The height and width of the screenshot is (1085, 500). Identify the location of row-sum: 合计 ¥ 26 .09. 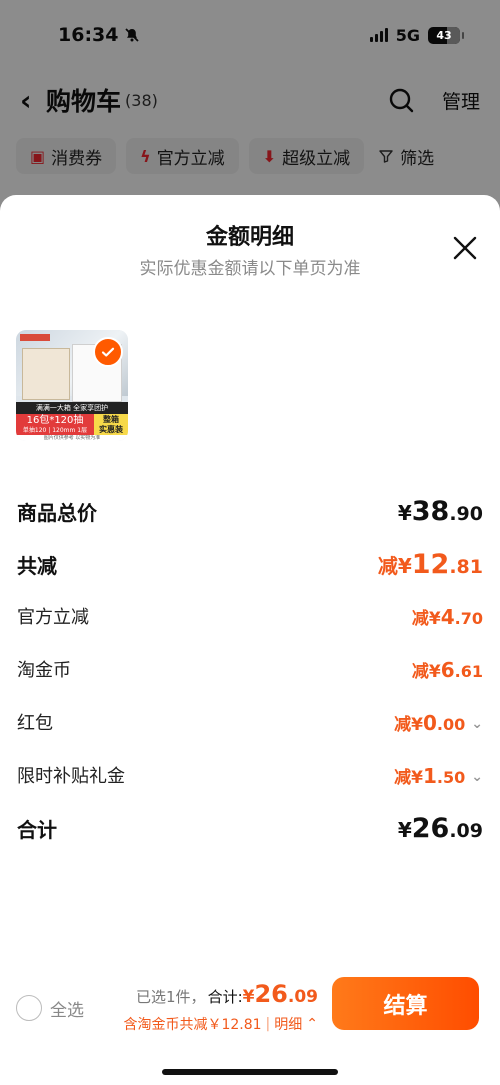
(250, 828).